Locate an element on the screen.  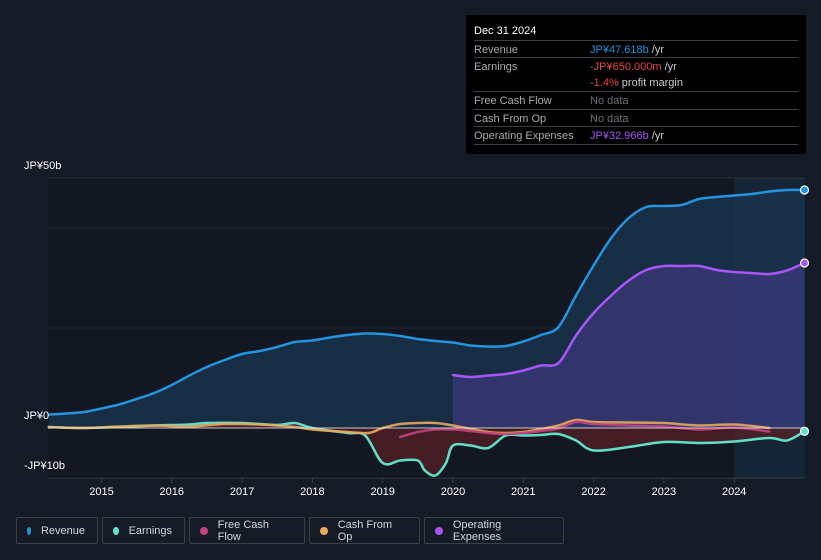
tooltip-value: JP¥32.966b /yr is located at coordinates (627, 136).